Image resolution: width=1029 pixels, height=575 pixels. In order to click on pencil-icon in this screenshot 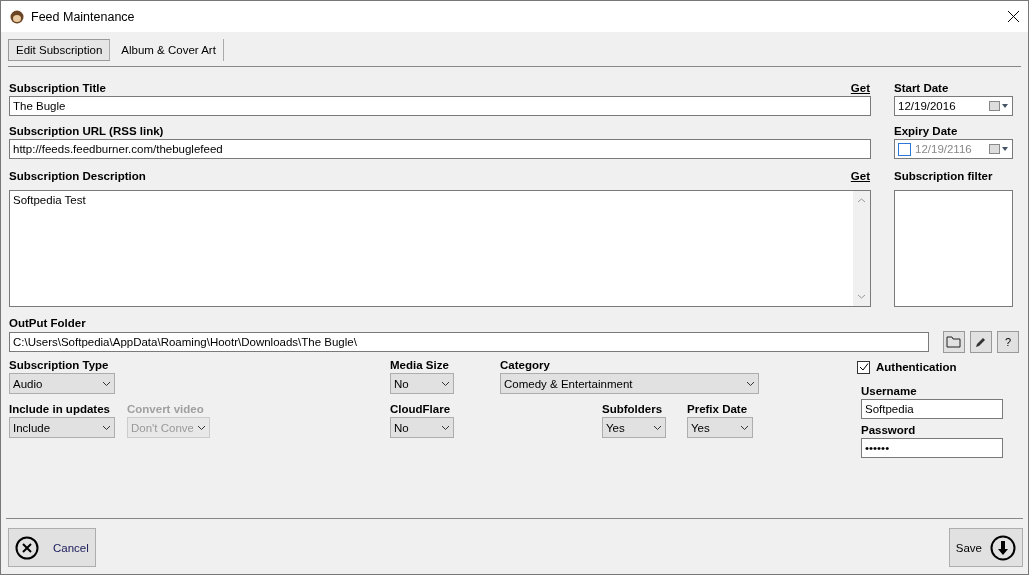, I will do `click(981, 342)`.